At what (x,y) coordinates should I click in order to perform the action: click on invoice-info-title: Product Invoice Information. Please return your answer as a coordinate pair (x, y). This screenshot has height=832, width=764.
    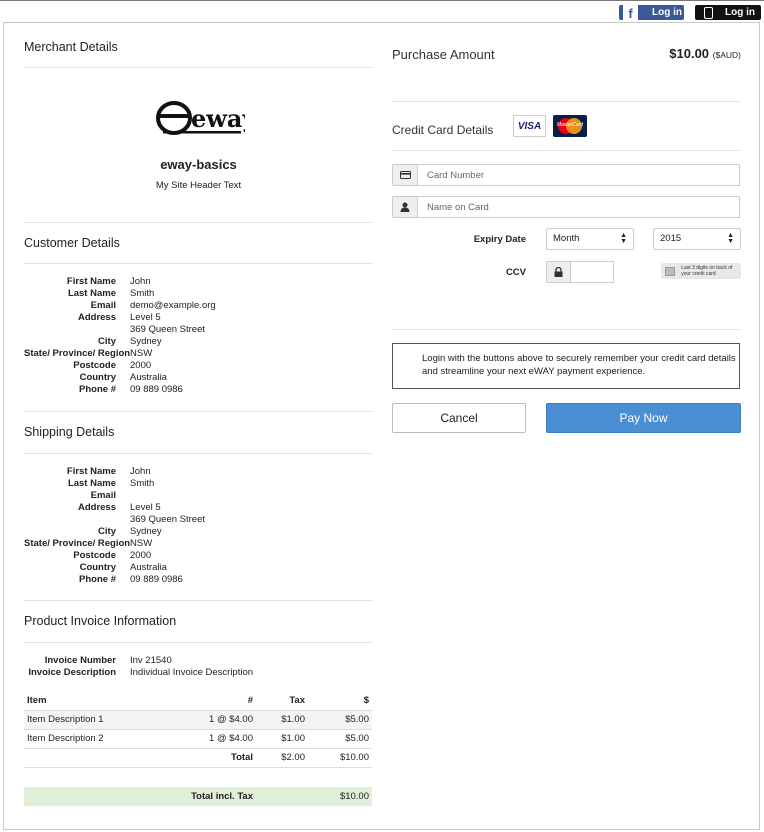
    Looking at the image, I should click on (100, 621).